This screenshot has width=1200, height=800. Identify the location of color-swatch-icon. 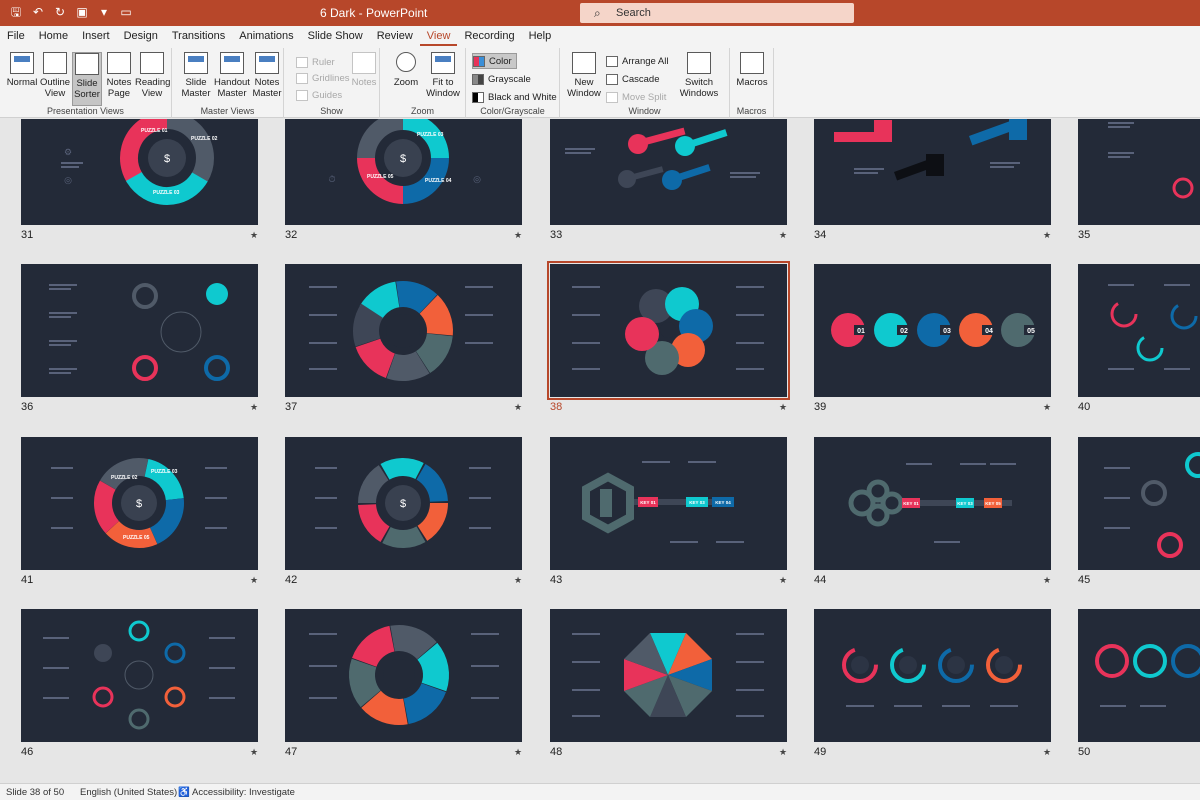
(479, 61).